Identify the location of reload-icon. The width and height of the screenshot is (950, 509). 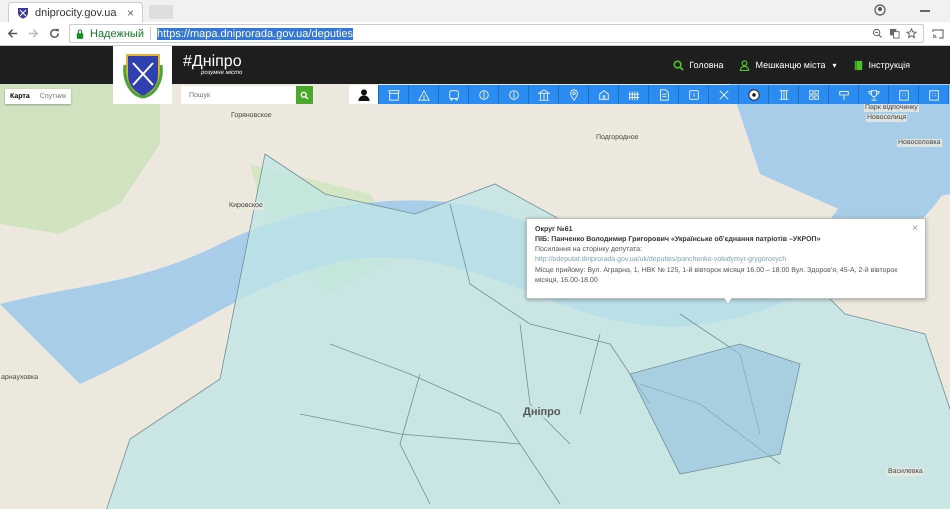
(54, 33).